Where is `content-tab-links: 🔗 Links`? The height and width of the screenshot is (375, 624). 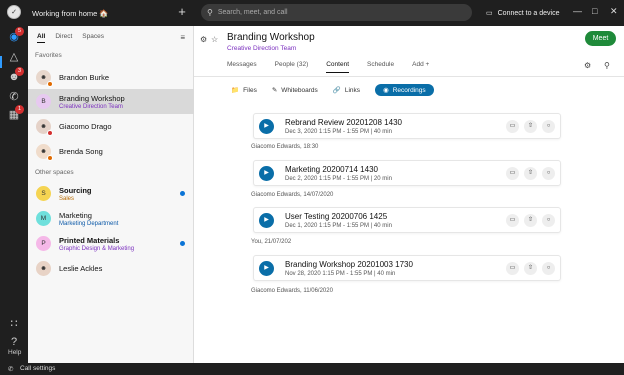 content-tab-links: 🔗 Links is located at coordinates (346, 90).